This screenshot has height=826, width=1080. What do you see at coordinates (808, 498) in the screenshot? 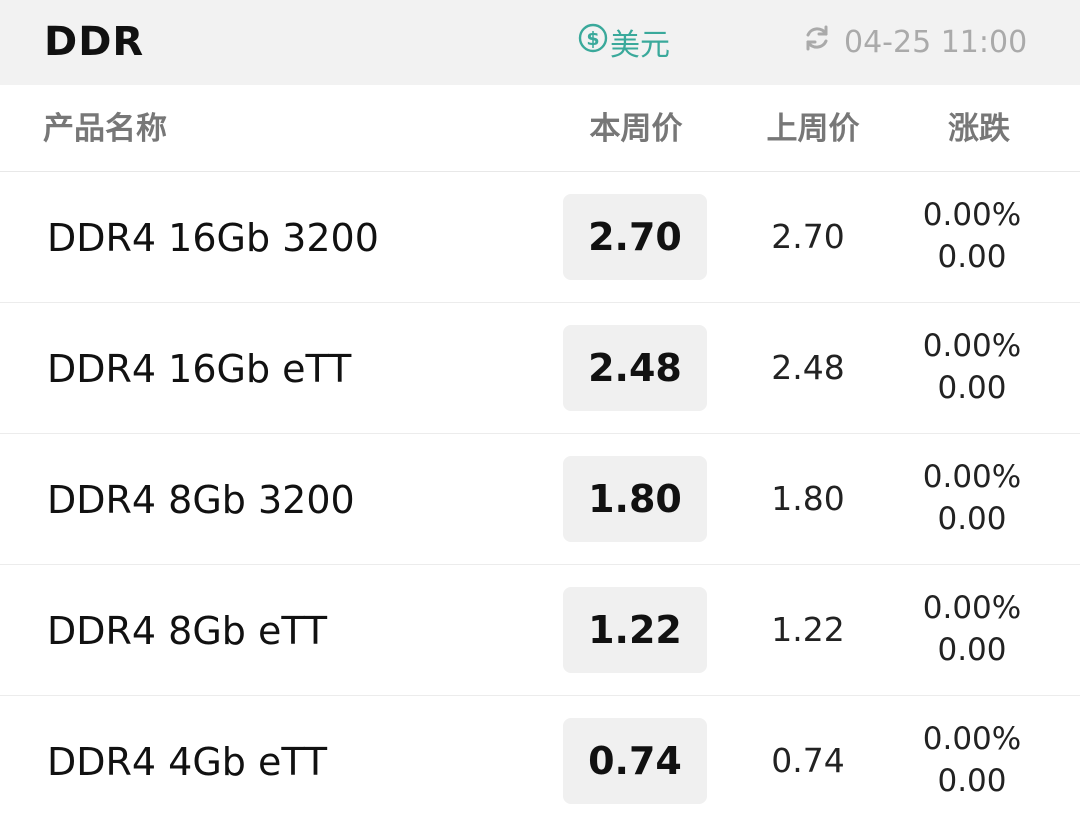
I see `previous-price: 1.80` at bounding box center [808, 498].